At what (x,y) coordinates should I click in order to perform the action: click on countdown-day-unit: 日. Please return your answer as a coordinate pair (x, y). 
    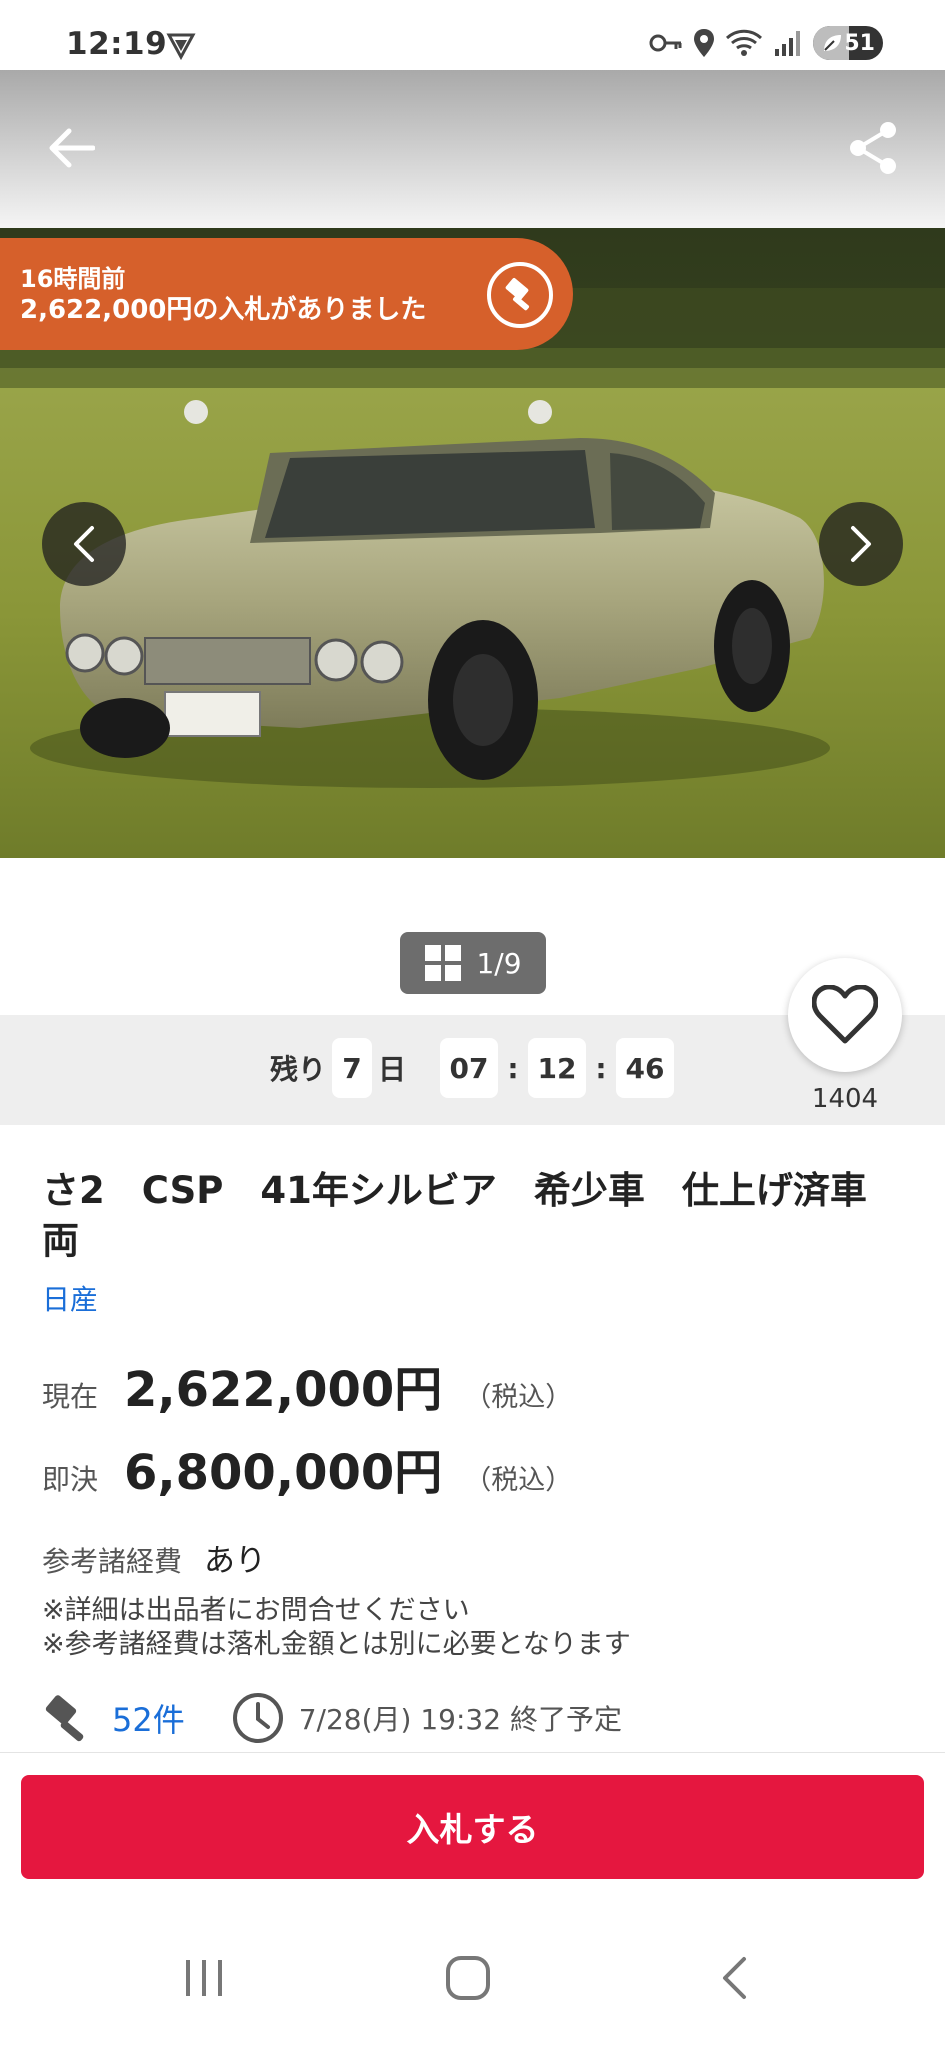
    Looking at the image, I should click on (392, 1069).